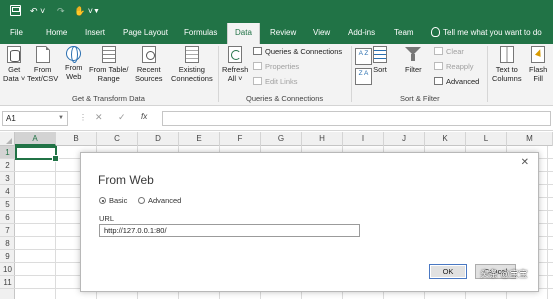 The image size is (553, 299). What do you see at coordinates (61, 118) in the screenshot?
I see `chevron-down-icon: ▼` at bounding box center [61, 118].